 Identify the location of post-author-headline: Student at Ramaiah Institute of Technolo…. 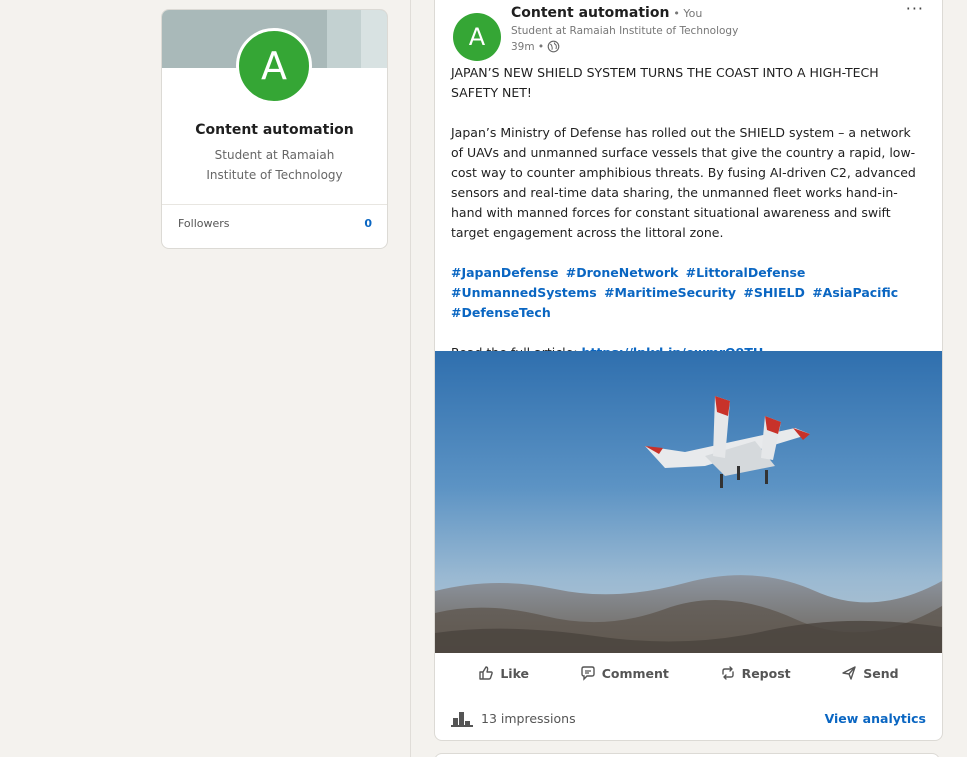
(625, 31).